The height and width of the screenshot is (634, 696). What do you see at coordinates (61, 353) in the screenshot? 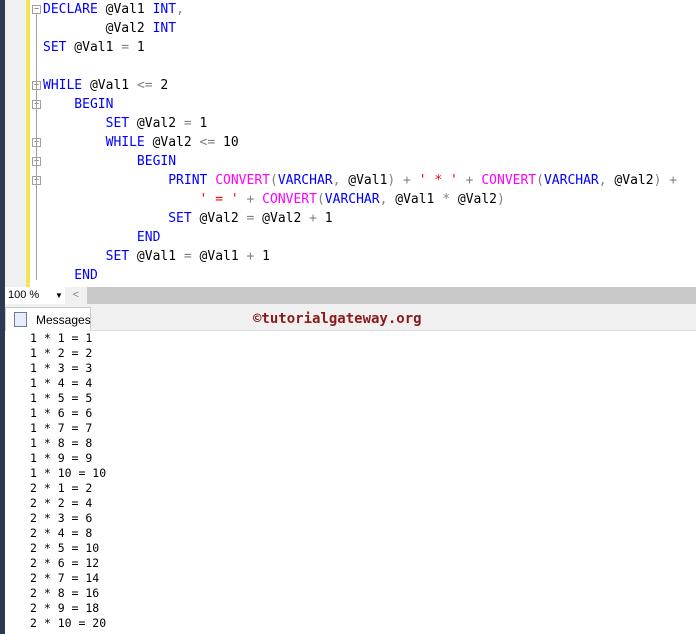
I see `message-line: 1 * 2 = 2` at bounding box center [61, 353].